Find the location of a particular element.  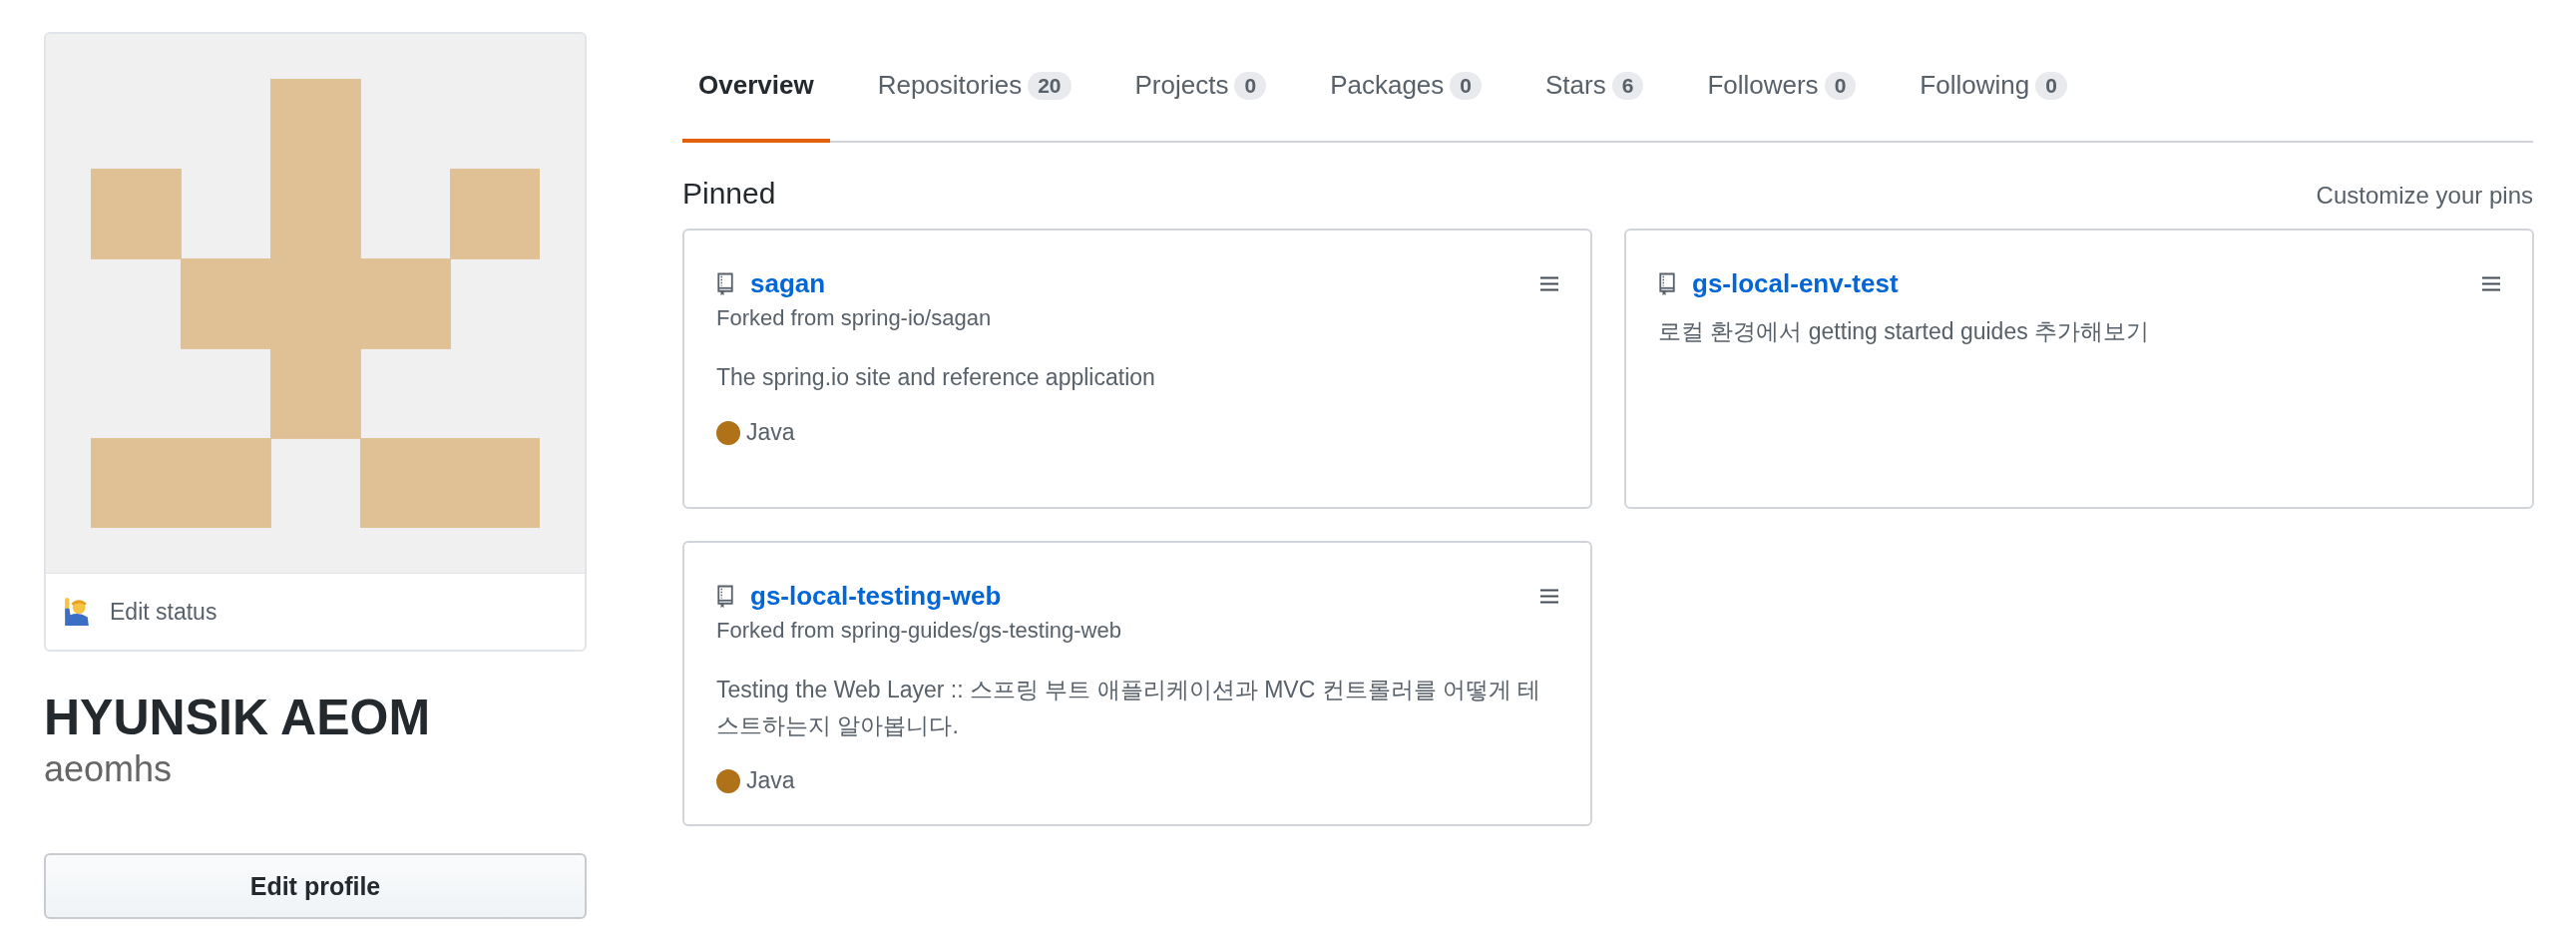

customize-pins-link: Customize your pins is located at coordinates (2424, 196).